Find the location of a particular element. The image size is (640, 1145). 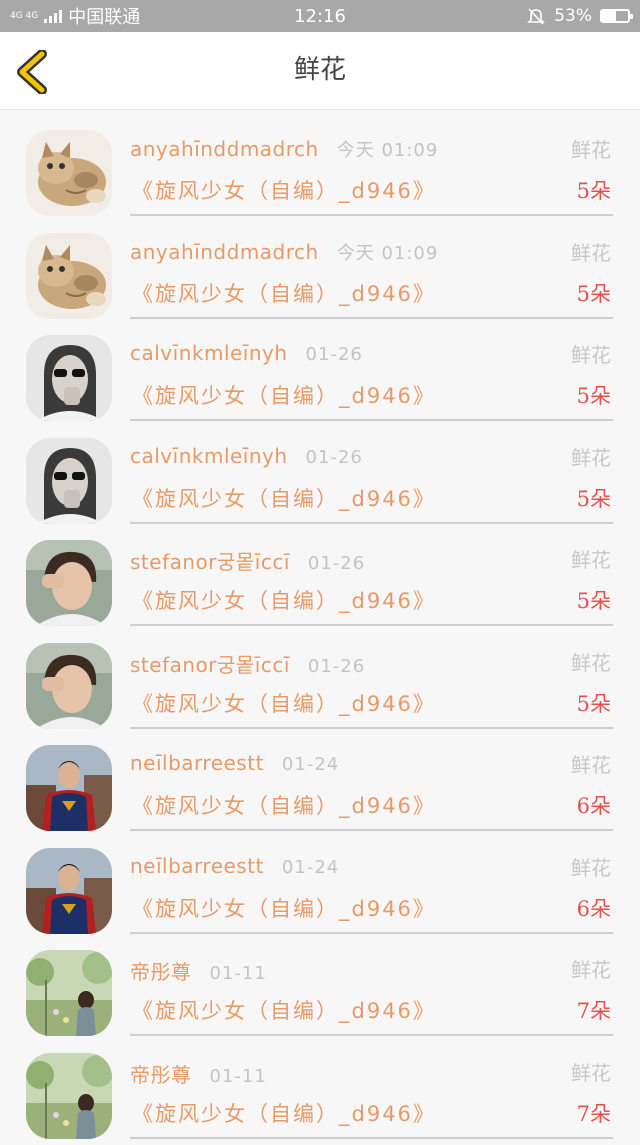

signal-icon is located at coordinates (53, 16).